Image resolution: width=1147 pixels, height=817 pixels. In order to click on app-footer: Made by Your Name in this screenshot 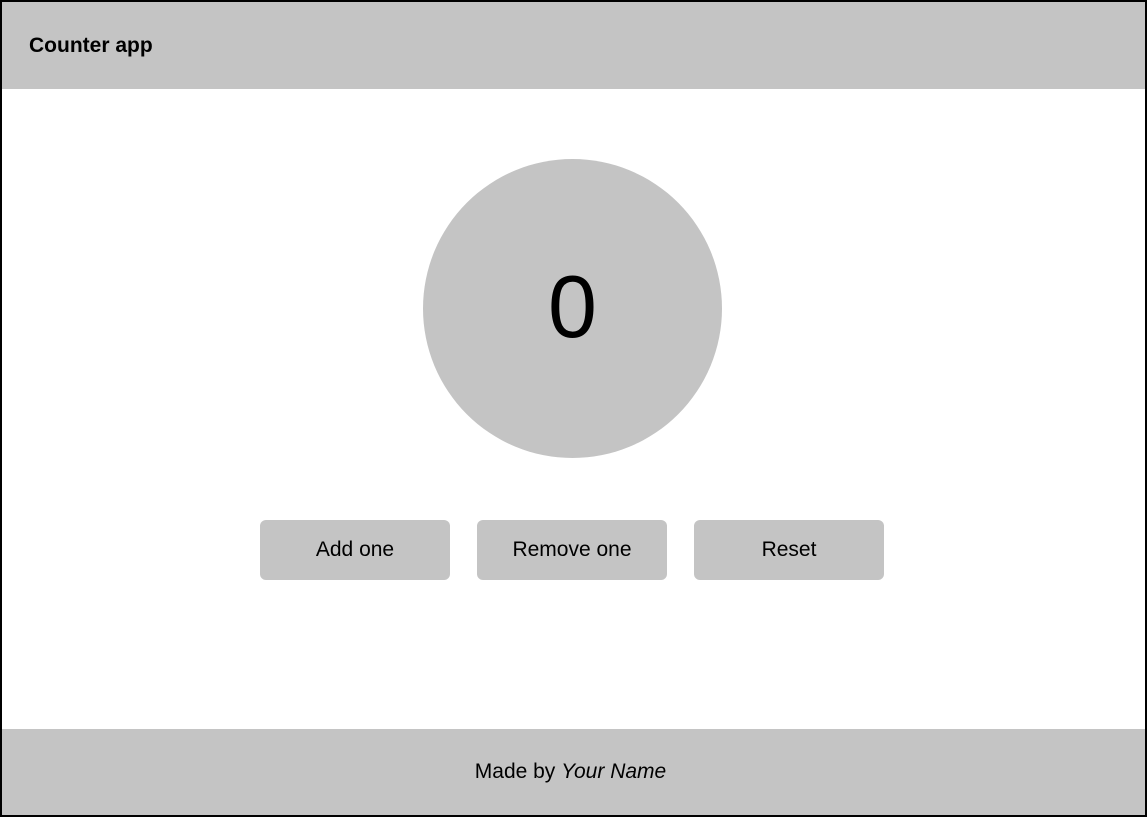, I will do `click(573, 772)`.